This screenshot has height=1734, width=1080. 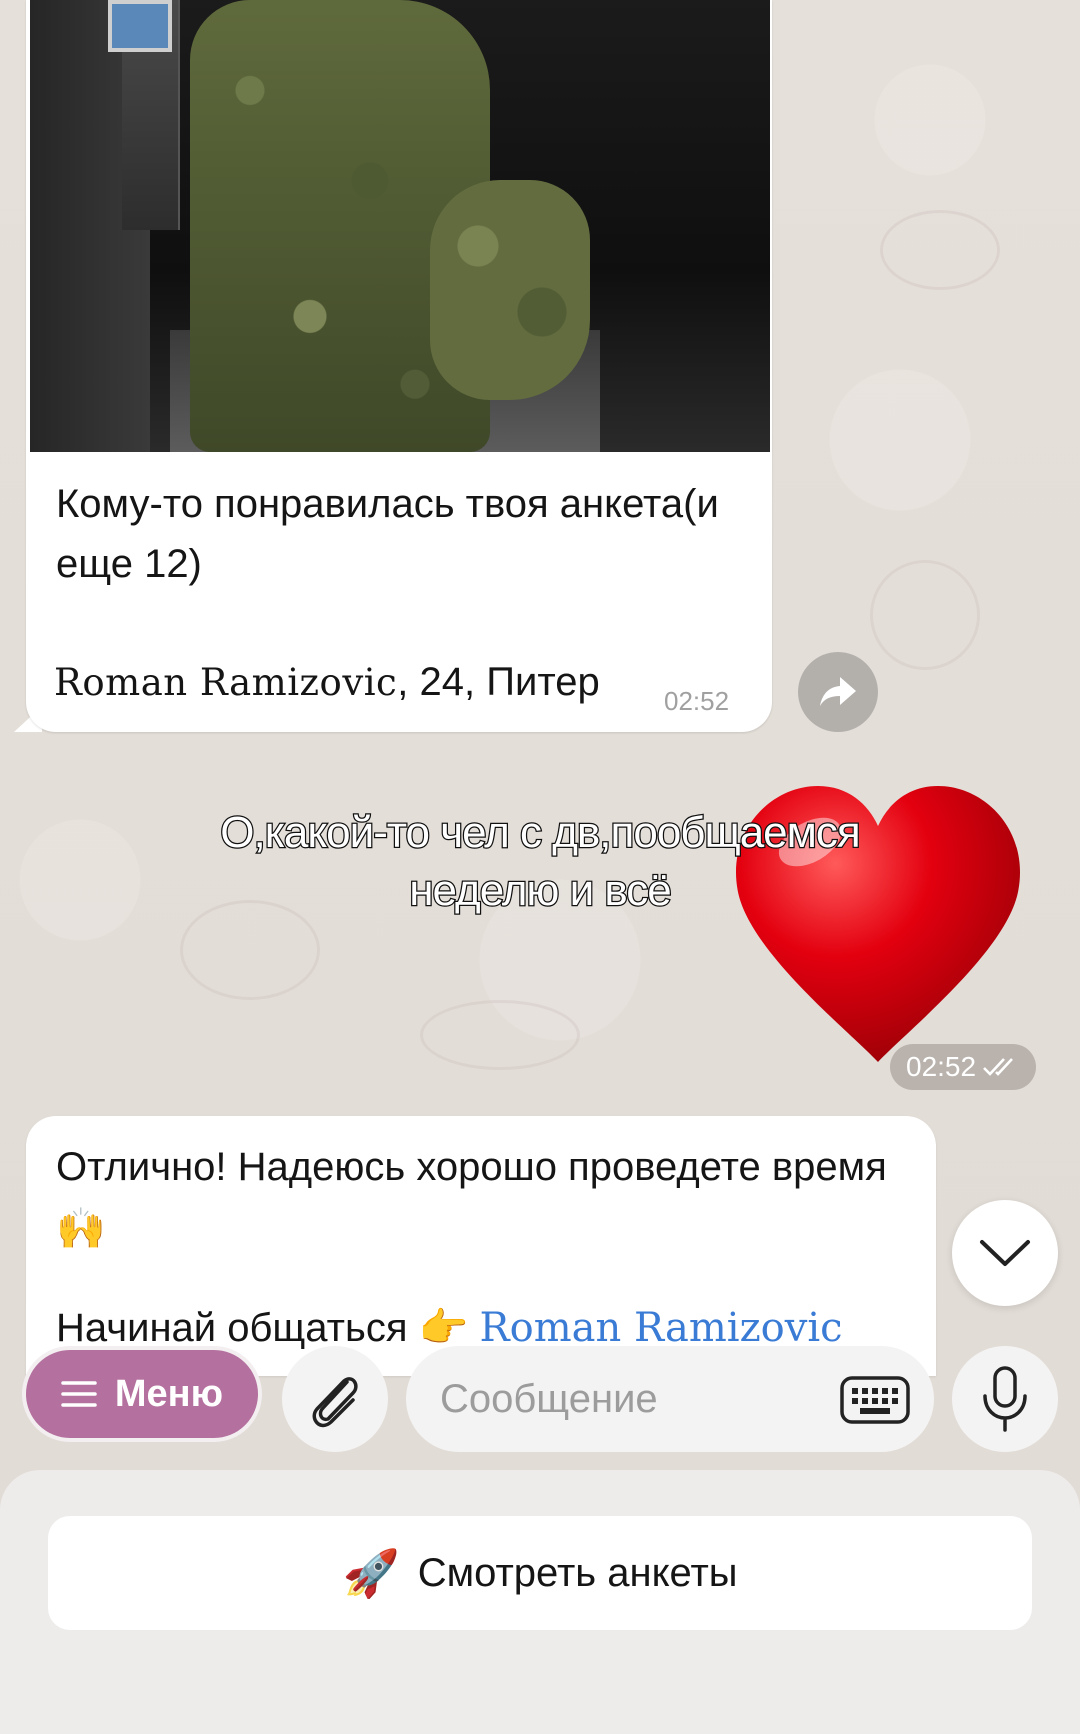 I want to click on composer: Меню Сообщение, so click(x=540, y=1396).